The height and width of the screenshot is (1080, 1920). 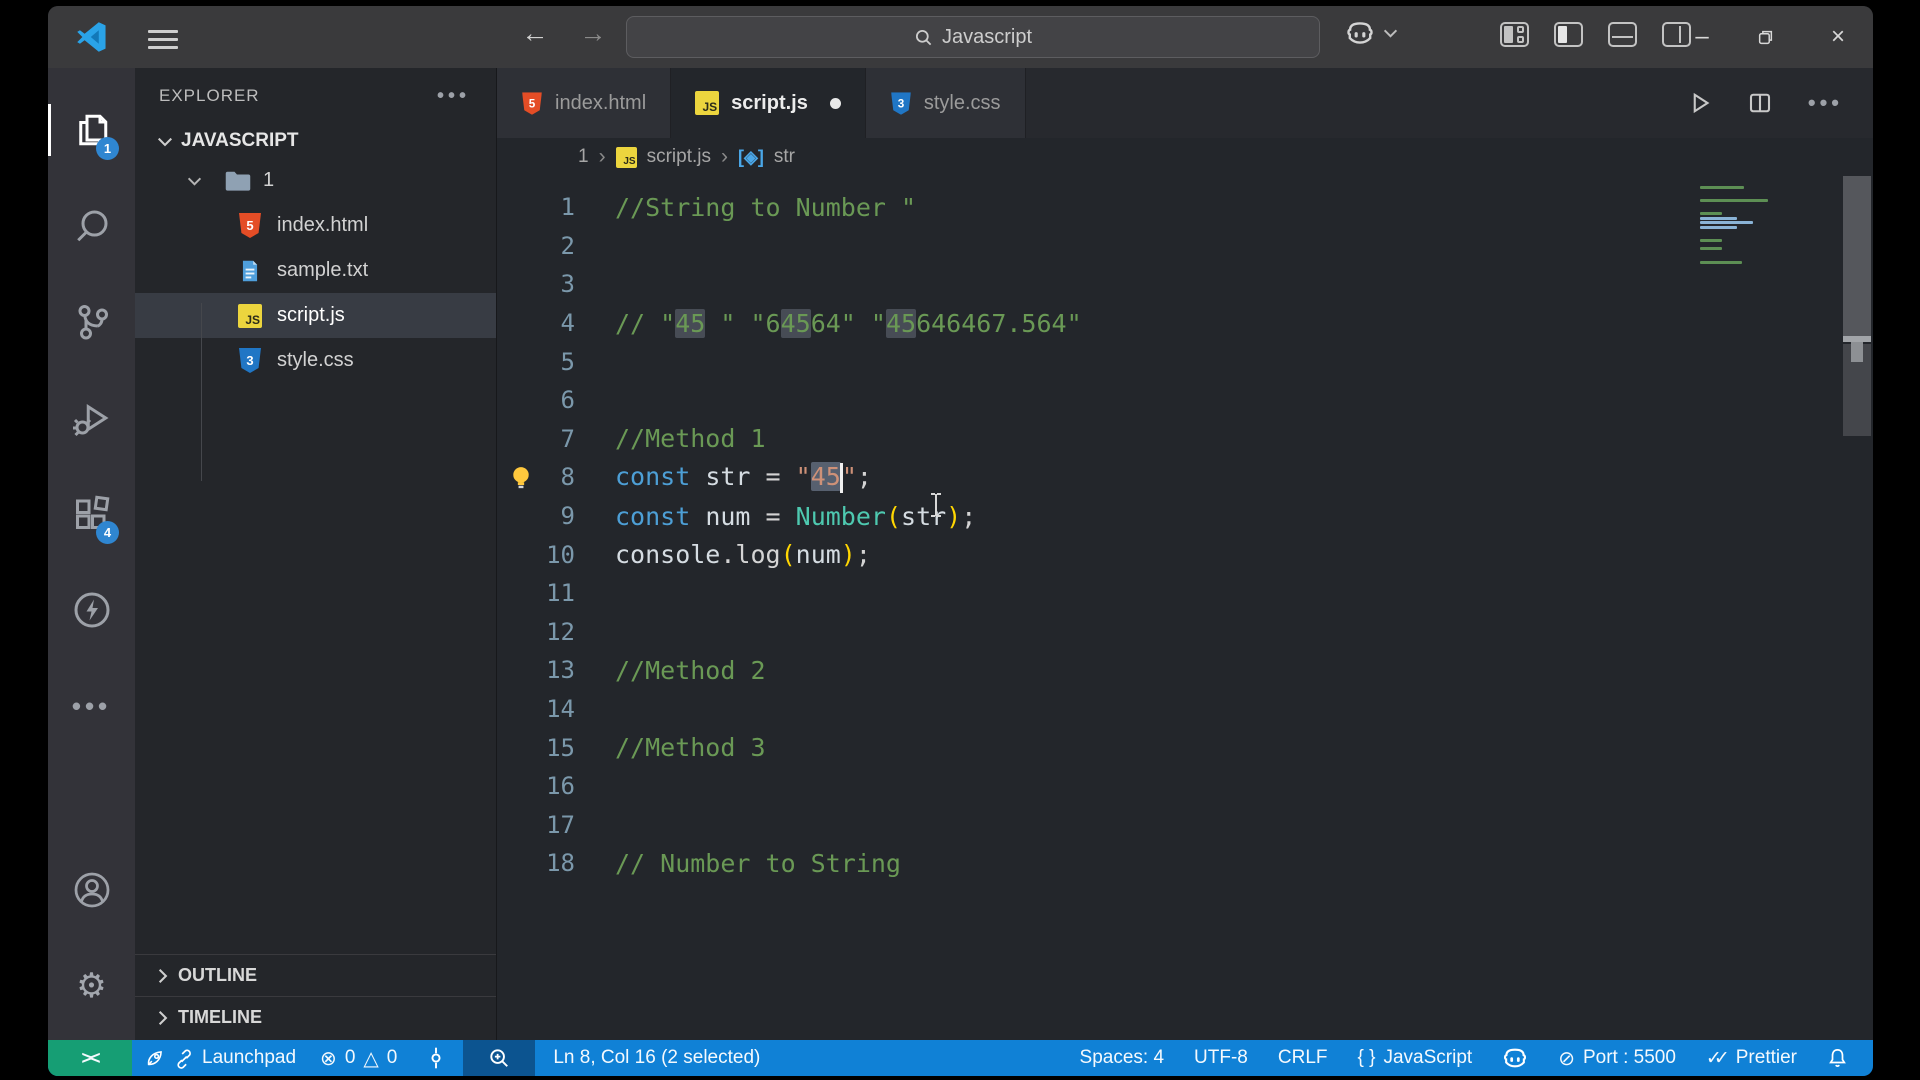 What do you see at coordinates (1185, 400) in the screenshot?
I see `code-line: 6` at bounding box center [1185, 400].